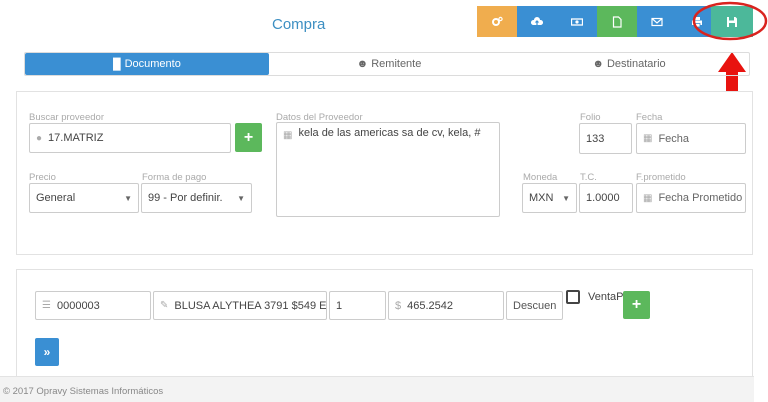  I want to click on tab-destinatario: ☻ Destinatario, so click(629, 64).